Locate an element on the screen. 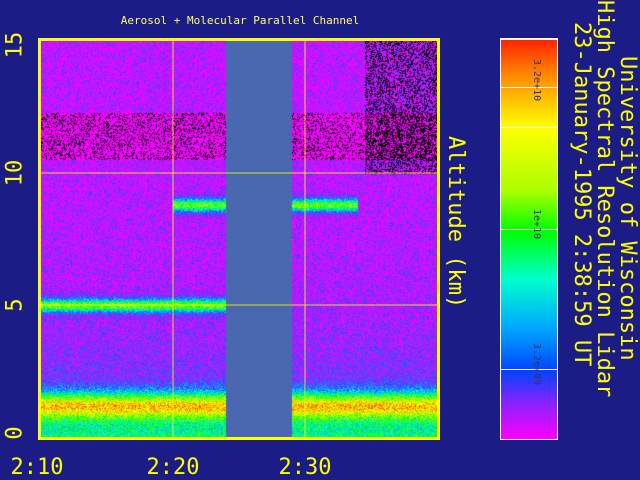  x-tick-label: 2:30 is located at coordinates (305, 467).